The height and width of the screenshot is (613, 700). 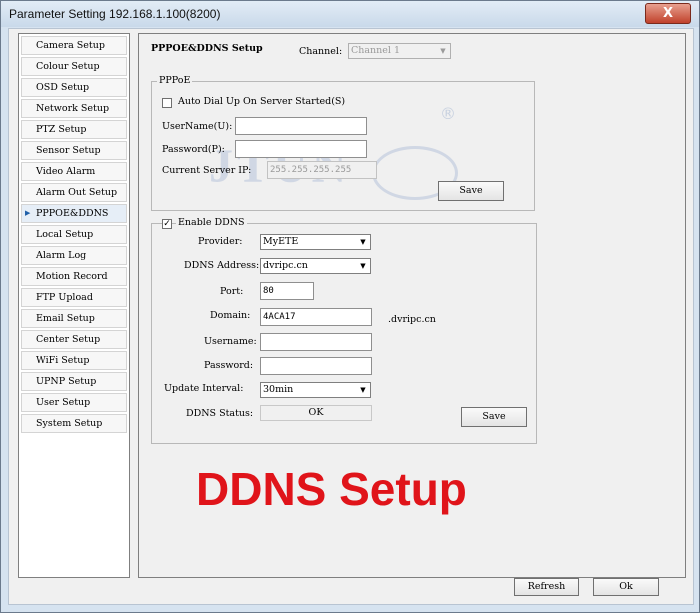 I want to click on sidebar-item-label: UPNP Setup, so click(x=66, y=381).